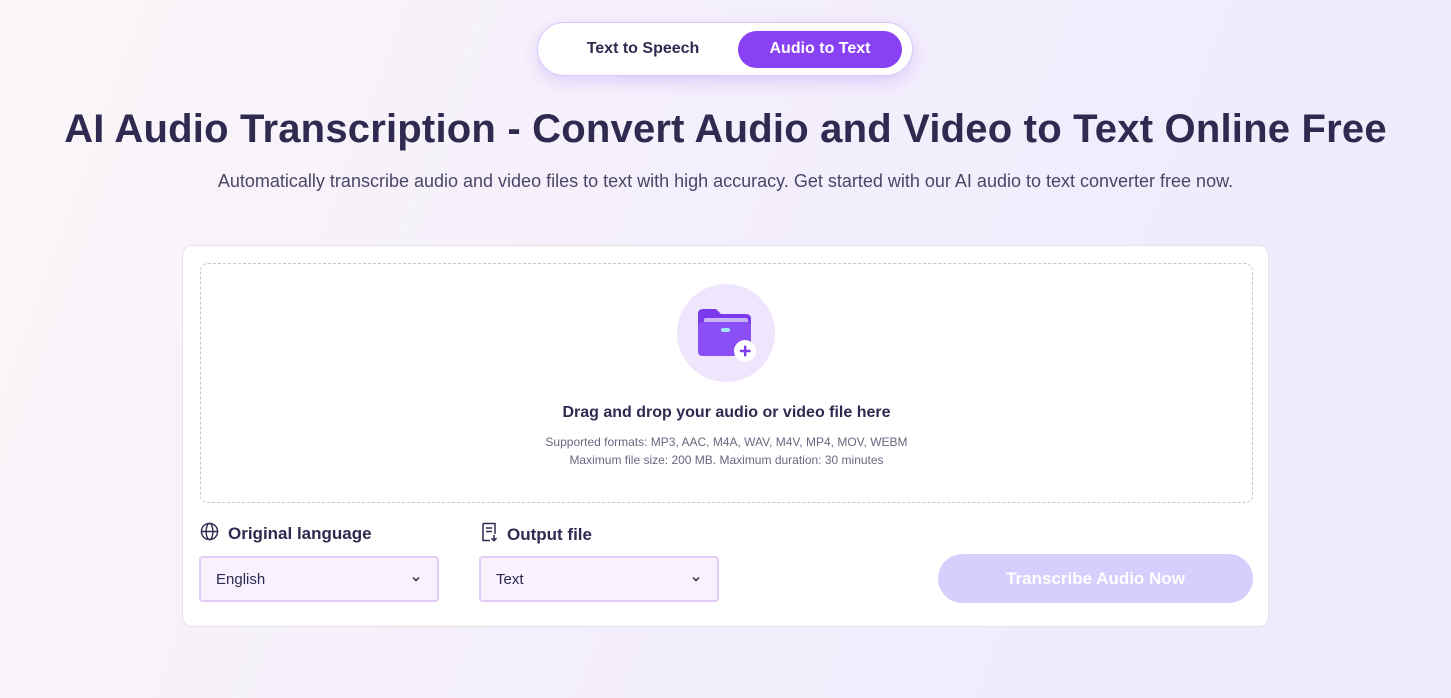 The width and height of the screenshot is (1451, 698). What do you see at coordinates (300, 533) in the screenshot?
I see `original-language-text: Original language` at bounding box center [300, 533].